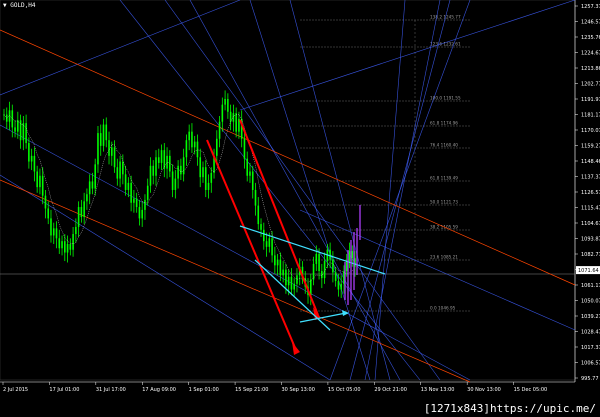 The width and height of the screenshot is (600, 417). What do you see at coordinates (590, 131) in the screenshot?
I see `price-tick-label: 1170.07` at bounding box center [590, 131].